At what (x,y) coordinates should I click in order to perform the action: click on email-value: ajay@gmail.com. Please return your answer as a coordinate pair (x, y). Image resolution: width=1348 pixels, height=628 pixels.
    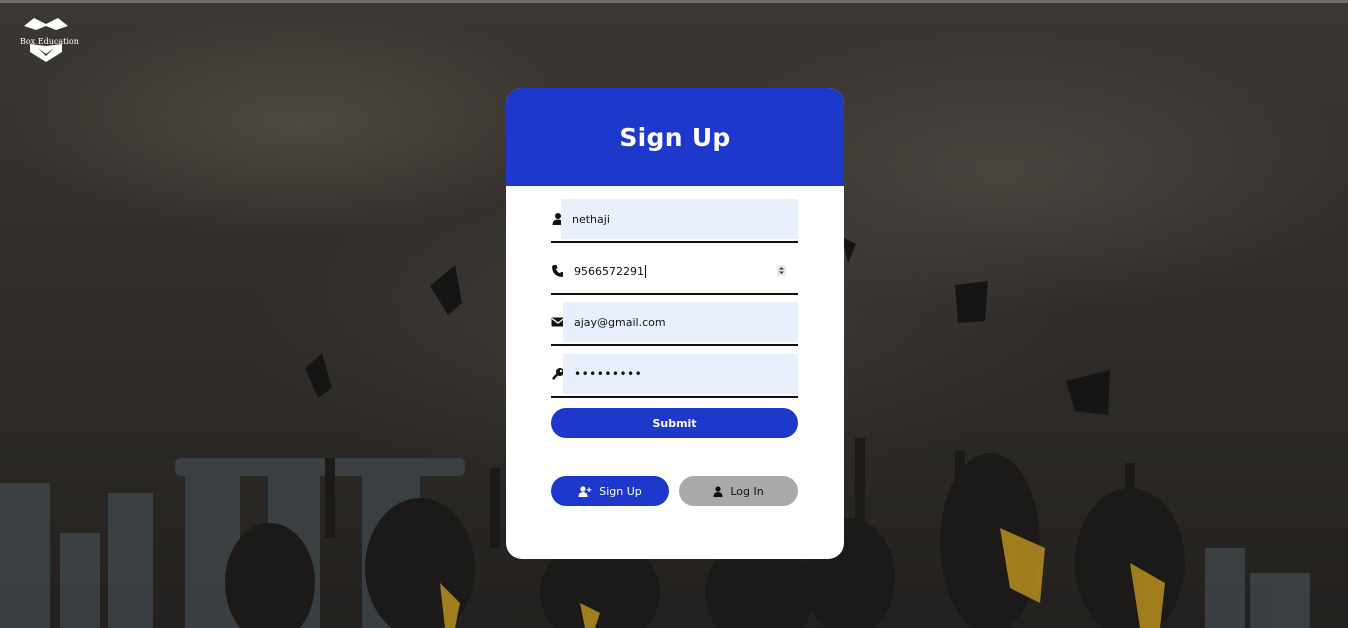
    Looking at the image, I should click on (620, 322).